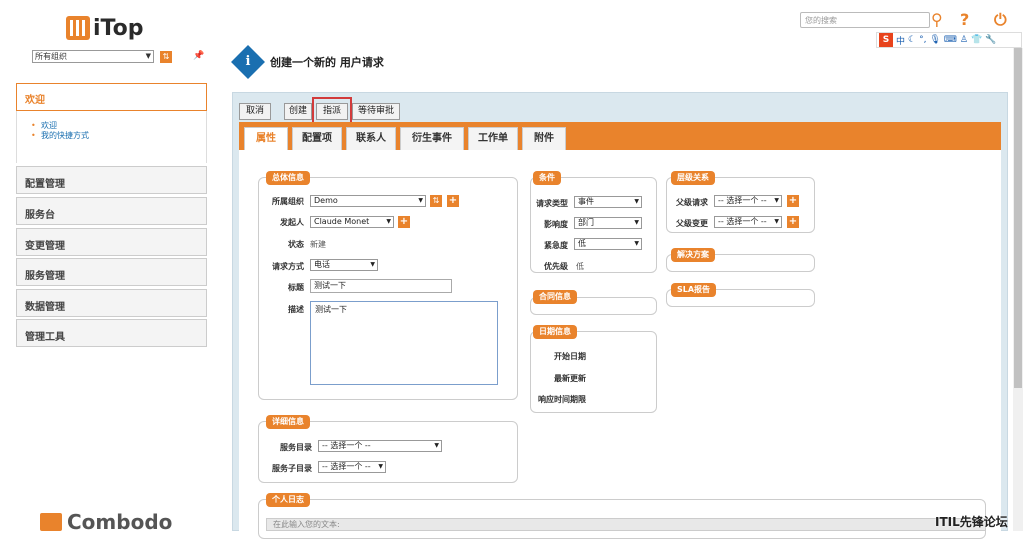 The image size is (1023, 539). Describe the element at coordinates (198, 56) in the screenshot. I see `pin-icon: 📌` at that location.